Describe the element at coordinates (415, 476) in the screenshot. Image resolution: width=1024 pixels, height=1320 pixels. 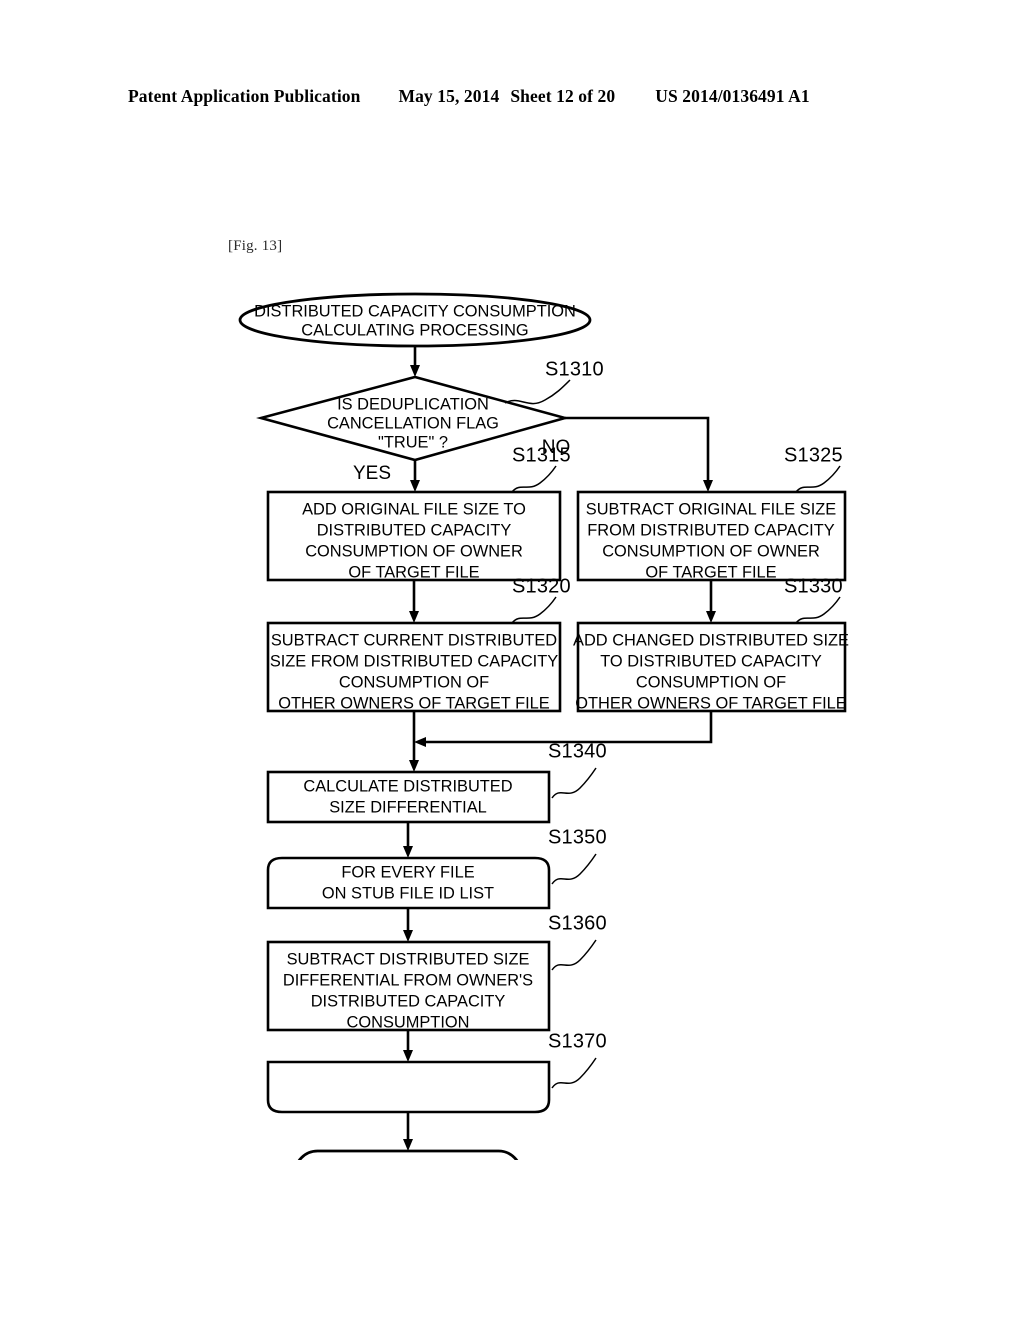
I see `connector-decision-yes` at that location.